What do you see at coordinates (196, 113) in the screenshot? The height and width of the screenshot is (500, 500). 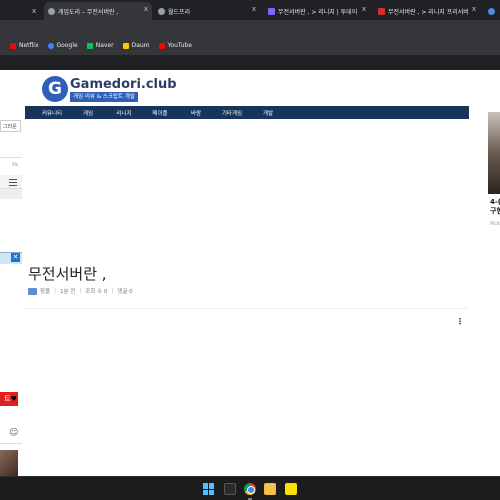 I see `nav-item-baram: 바람` at bounding box center [196, 113].